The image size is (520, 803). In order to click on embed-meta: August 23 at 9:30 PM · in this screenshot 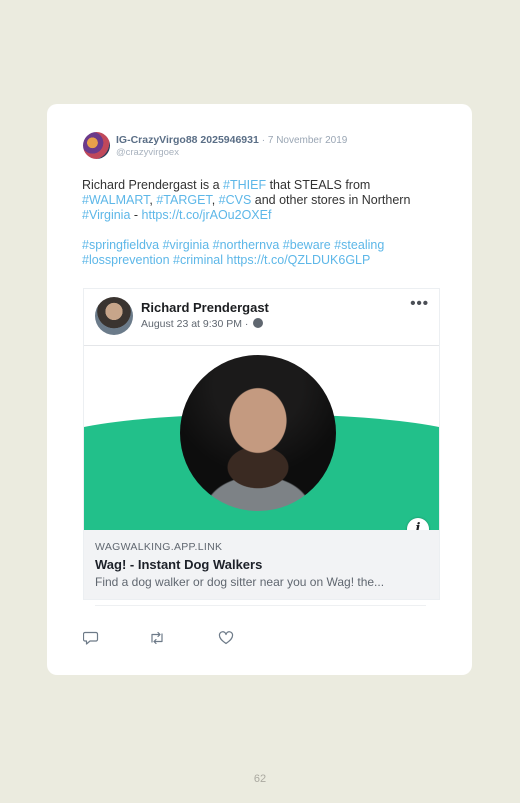, I will do `click(202, 324)`.